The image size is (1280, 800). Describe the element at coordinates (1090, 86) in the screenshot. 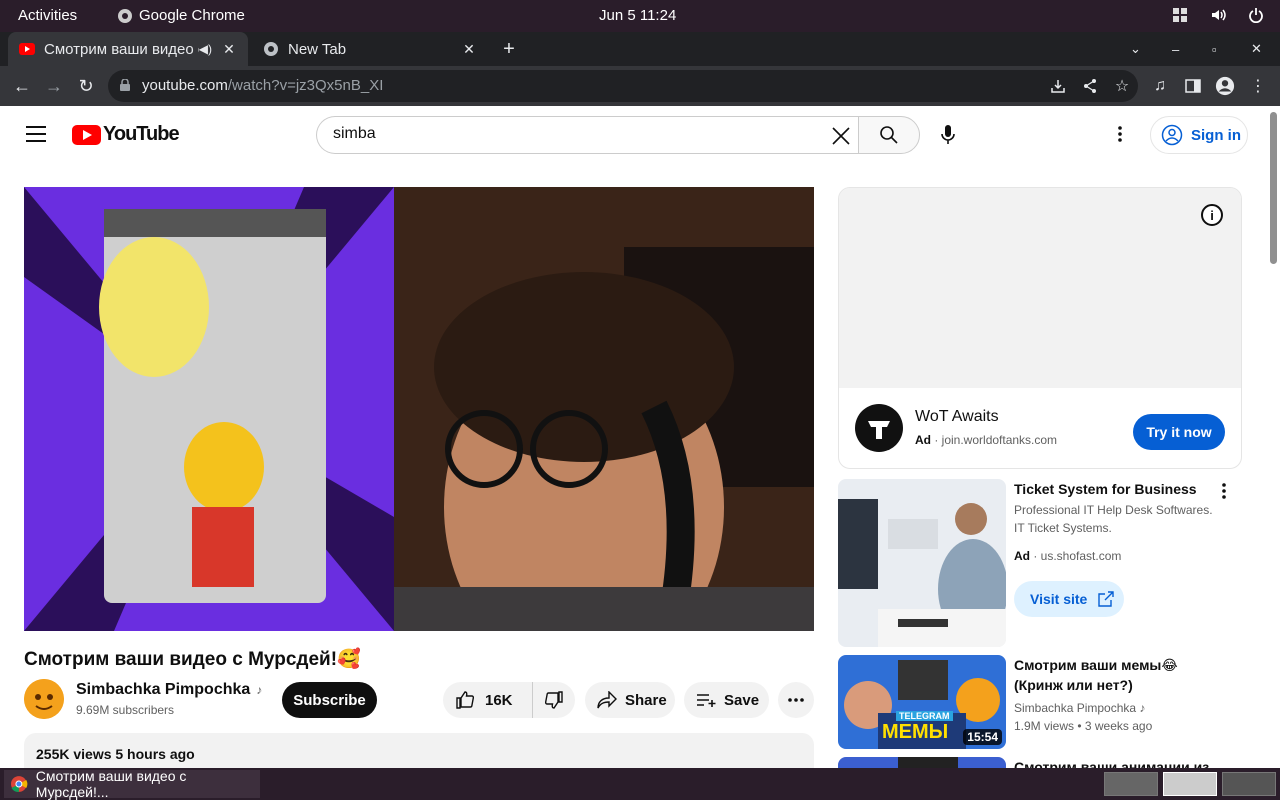

I see `share-icon` at that location.